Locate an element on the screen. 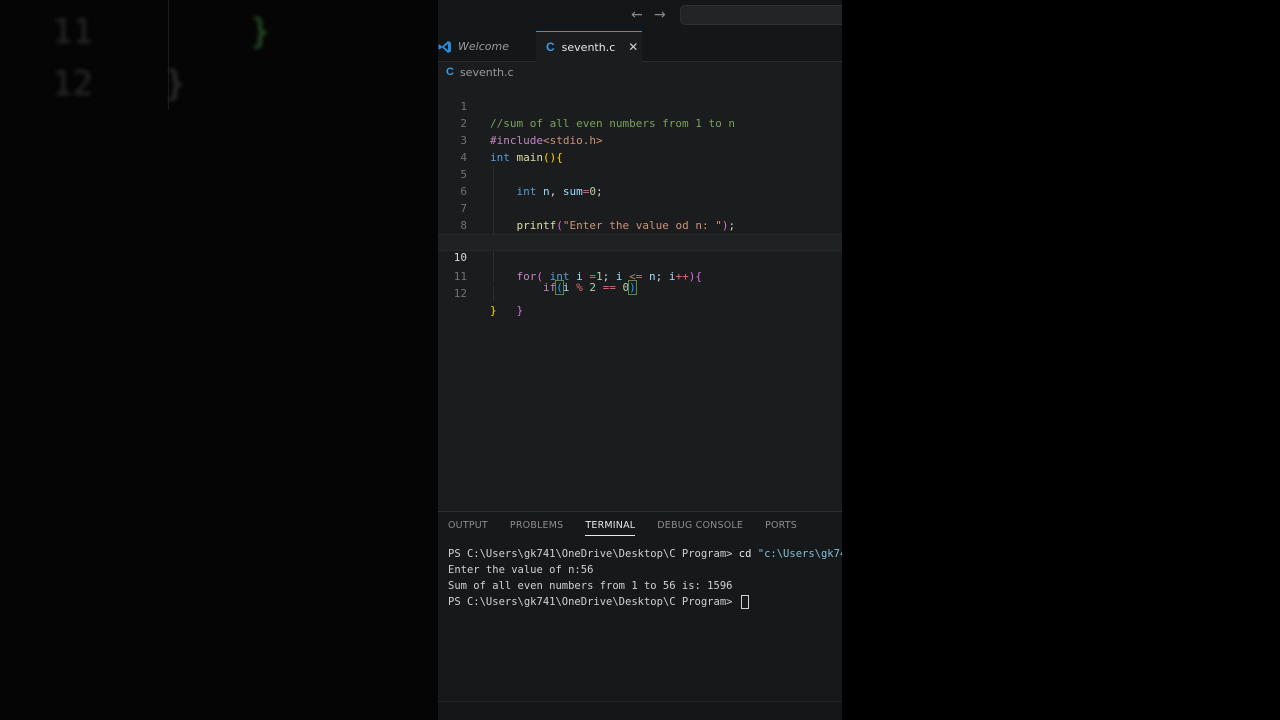  background-line-number-12: 12 is located at coordinates (72, 84).